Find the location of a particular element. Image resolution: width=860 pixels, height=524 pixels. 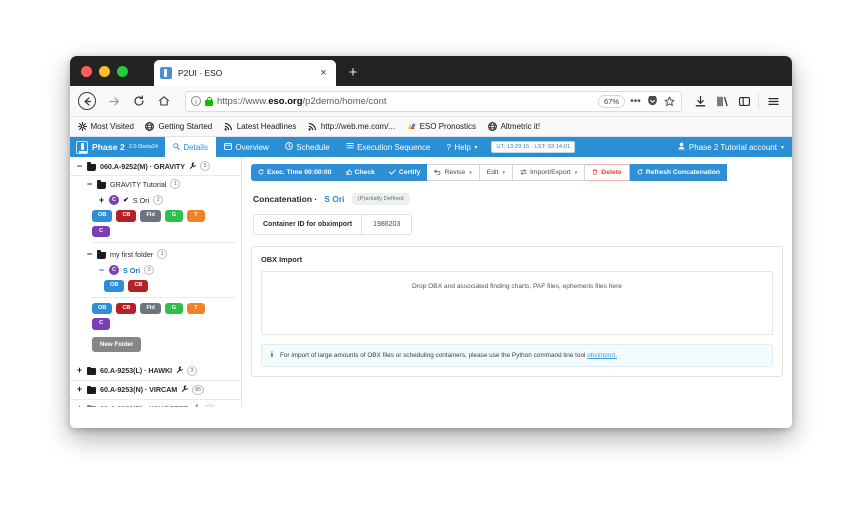

account-menu: Phase 2 Tutorial account ▾ is located at coordinates (731, 147).